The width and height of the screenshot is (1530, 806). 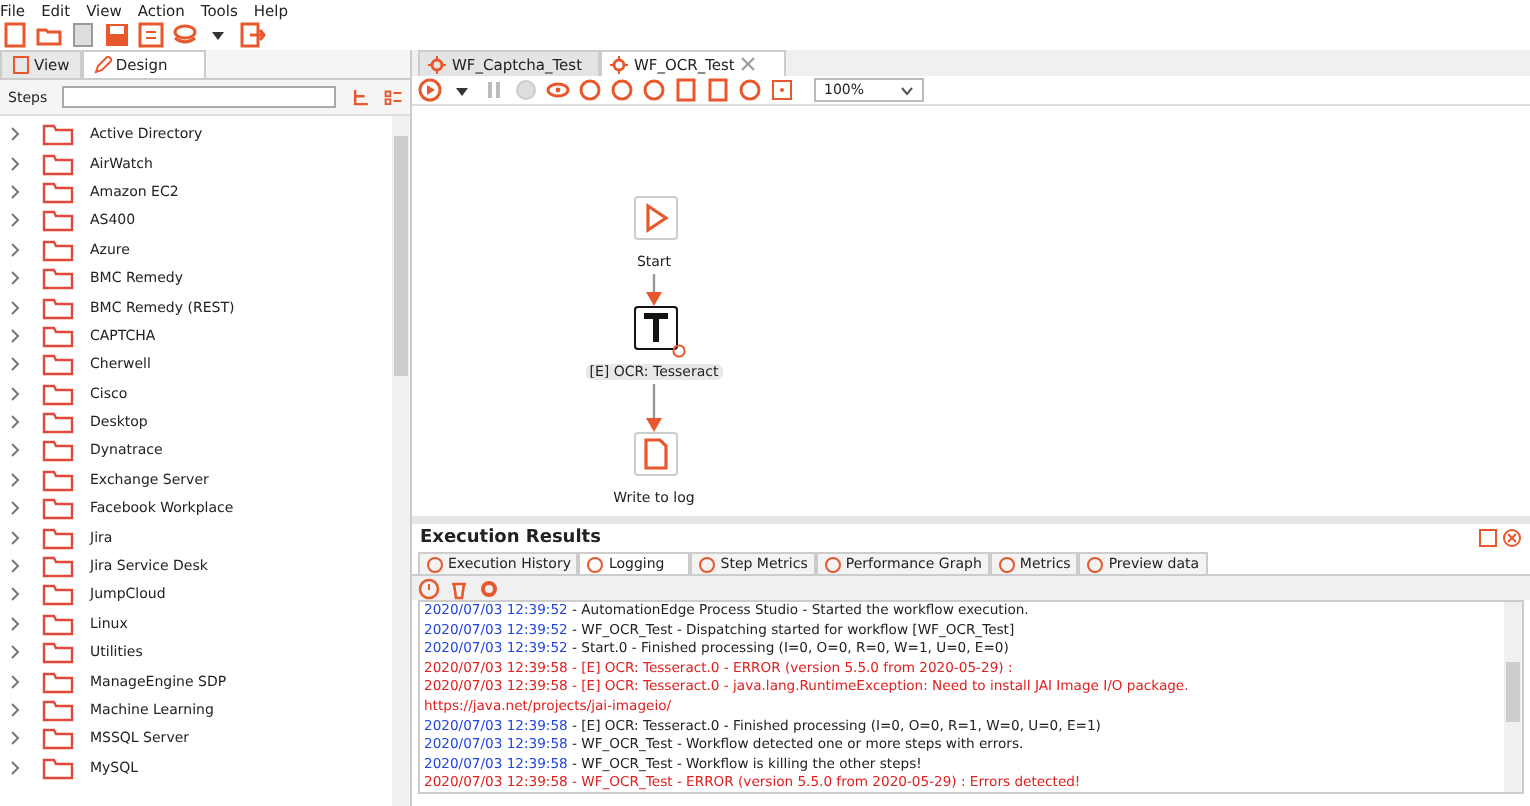 I want to click on pencil-icon, so click(x=102, y=65).